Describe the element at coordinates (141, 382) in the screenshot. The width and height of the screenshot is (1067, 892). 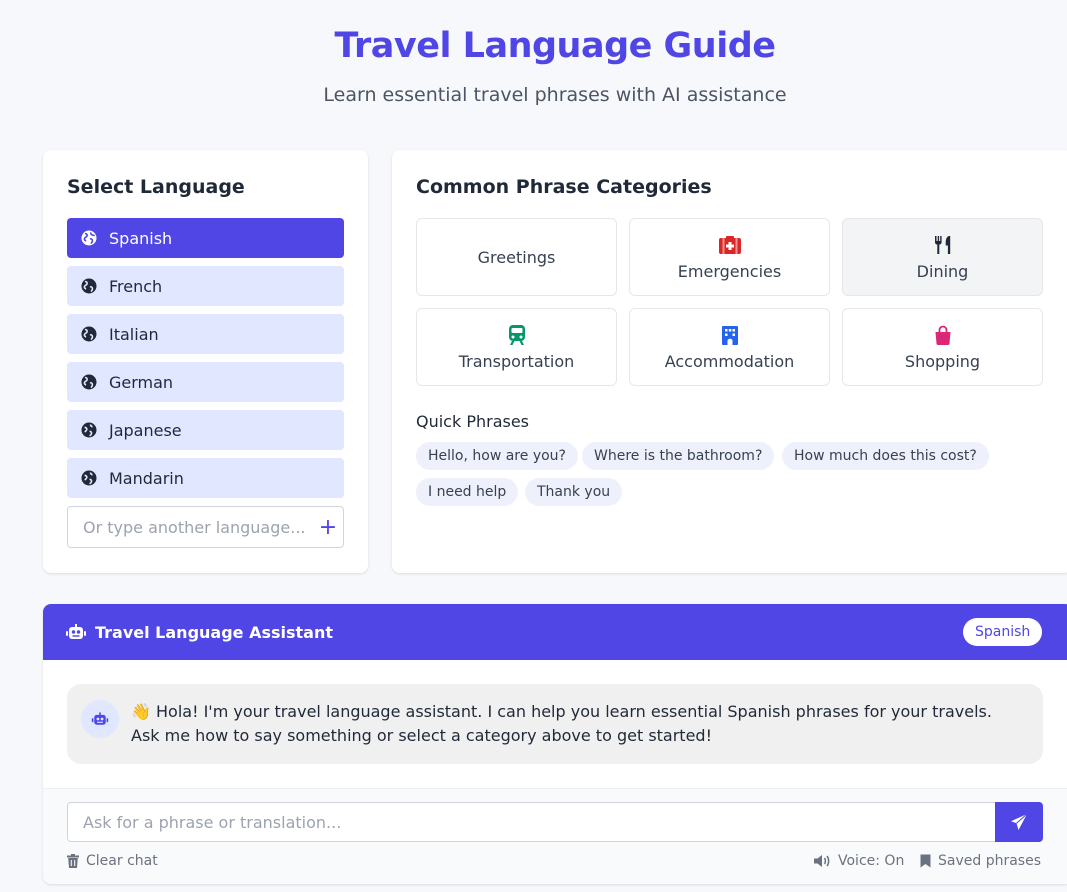
I see `language-item-label: German` at that location.